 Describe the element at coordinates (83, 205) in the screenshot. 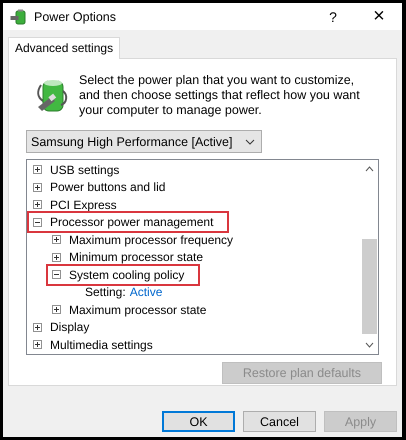

I see `tree-item: PCI Express` at that location.